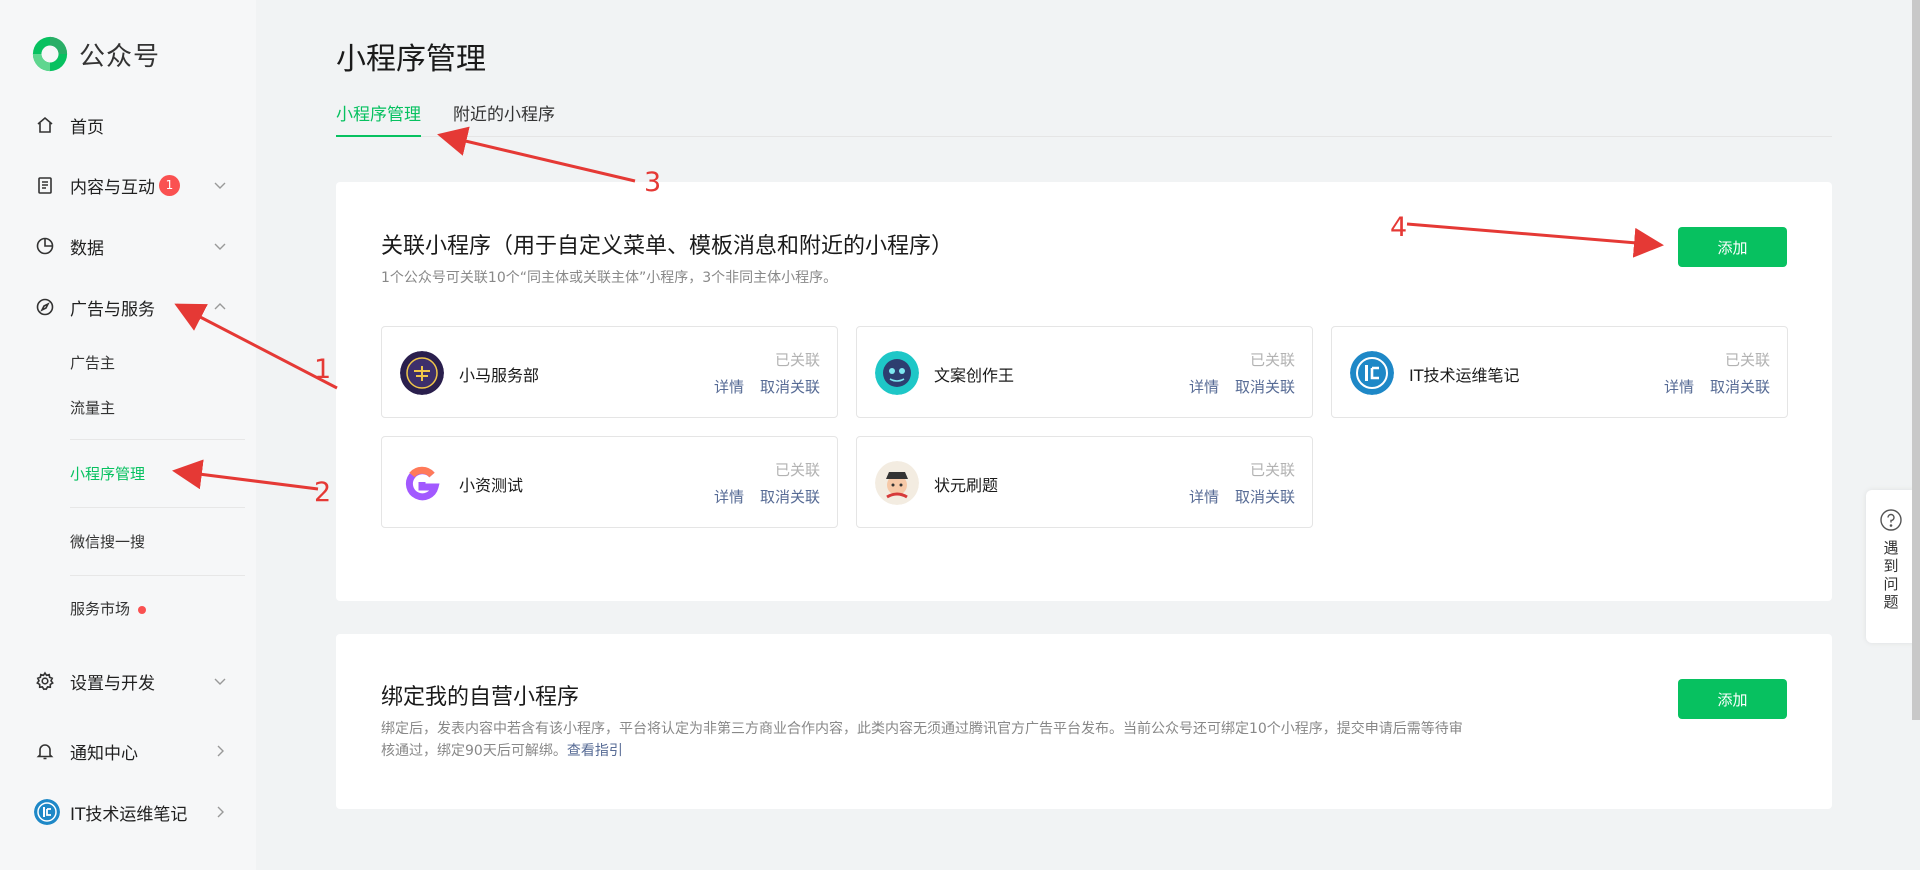 The image size is (1920, 870). What do you see at coordinates (1732, 699) in the screenshot?
I see `add-bound-button: 添加` at bounding box center [1732, 699].